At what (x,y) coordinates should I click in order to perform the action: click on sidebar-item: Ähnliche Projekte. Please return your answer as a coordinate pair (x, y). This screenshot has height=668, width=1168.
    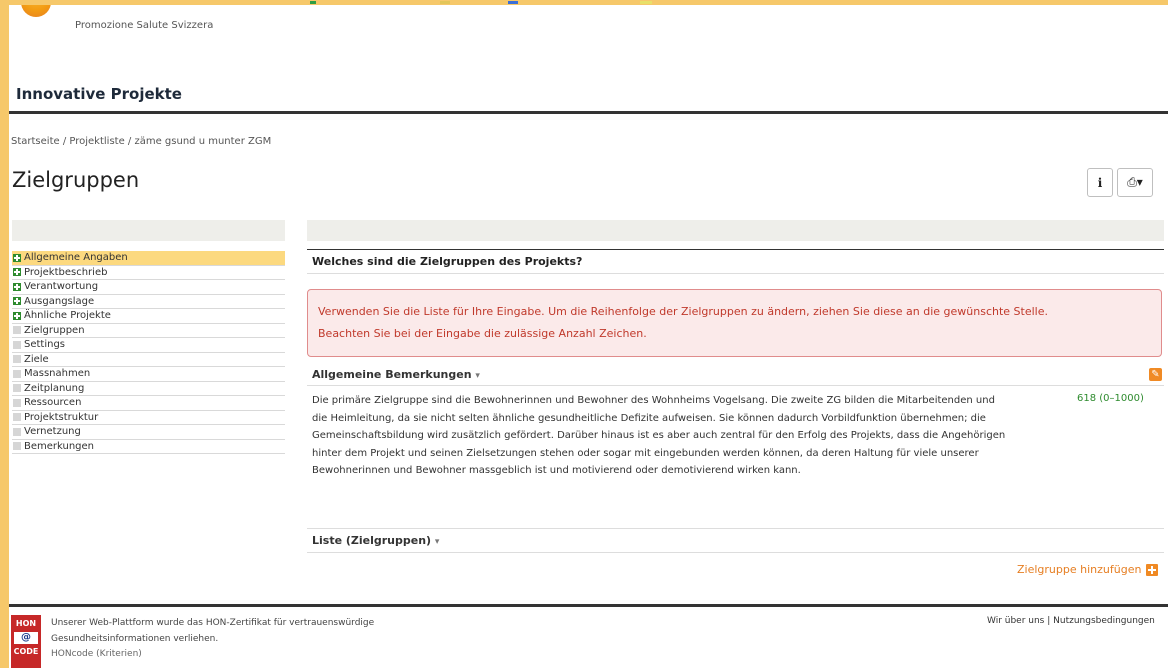
    Looking at the image, I should click on (148, 316).